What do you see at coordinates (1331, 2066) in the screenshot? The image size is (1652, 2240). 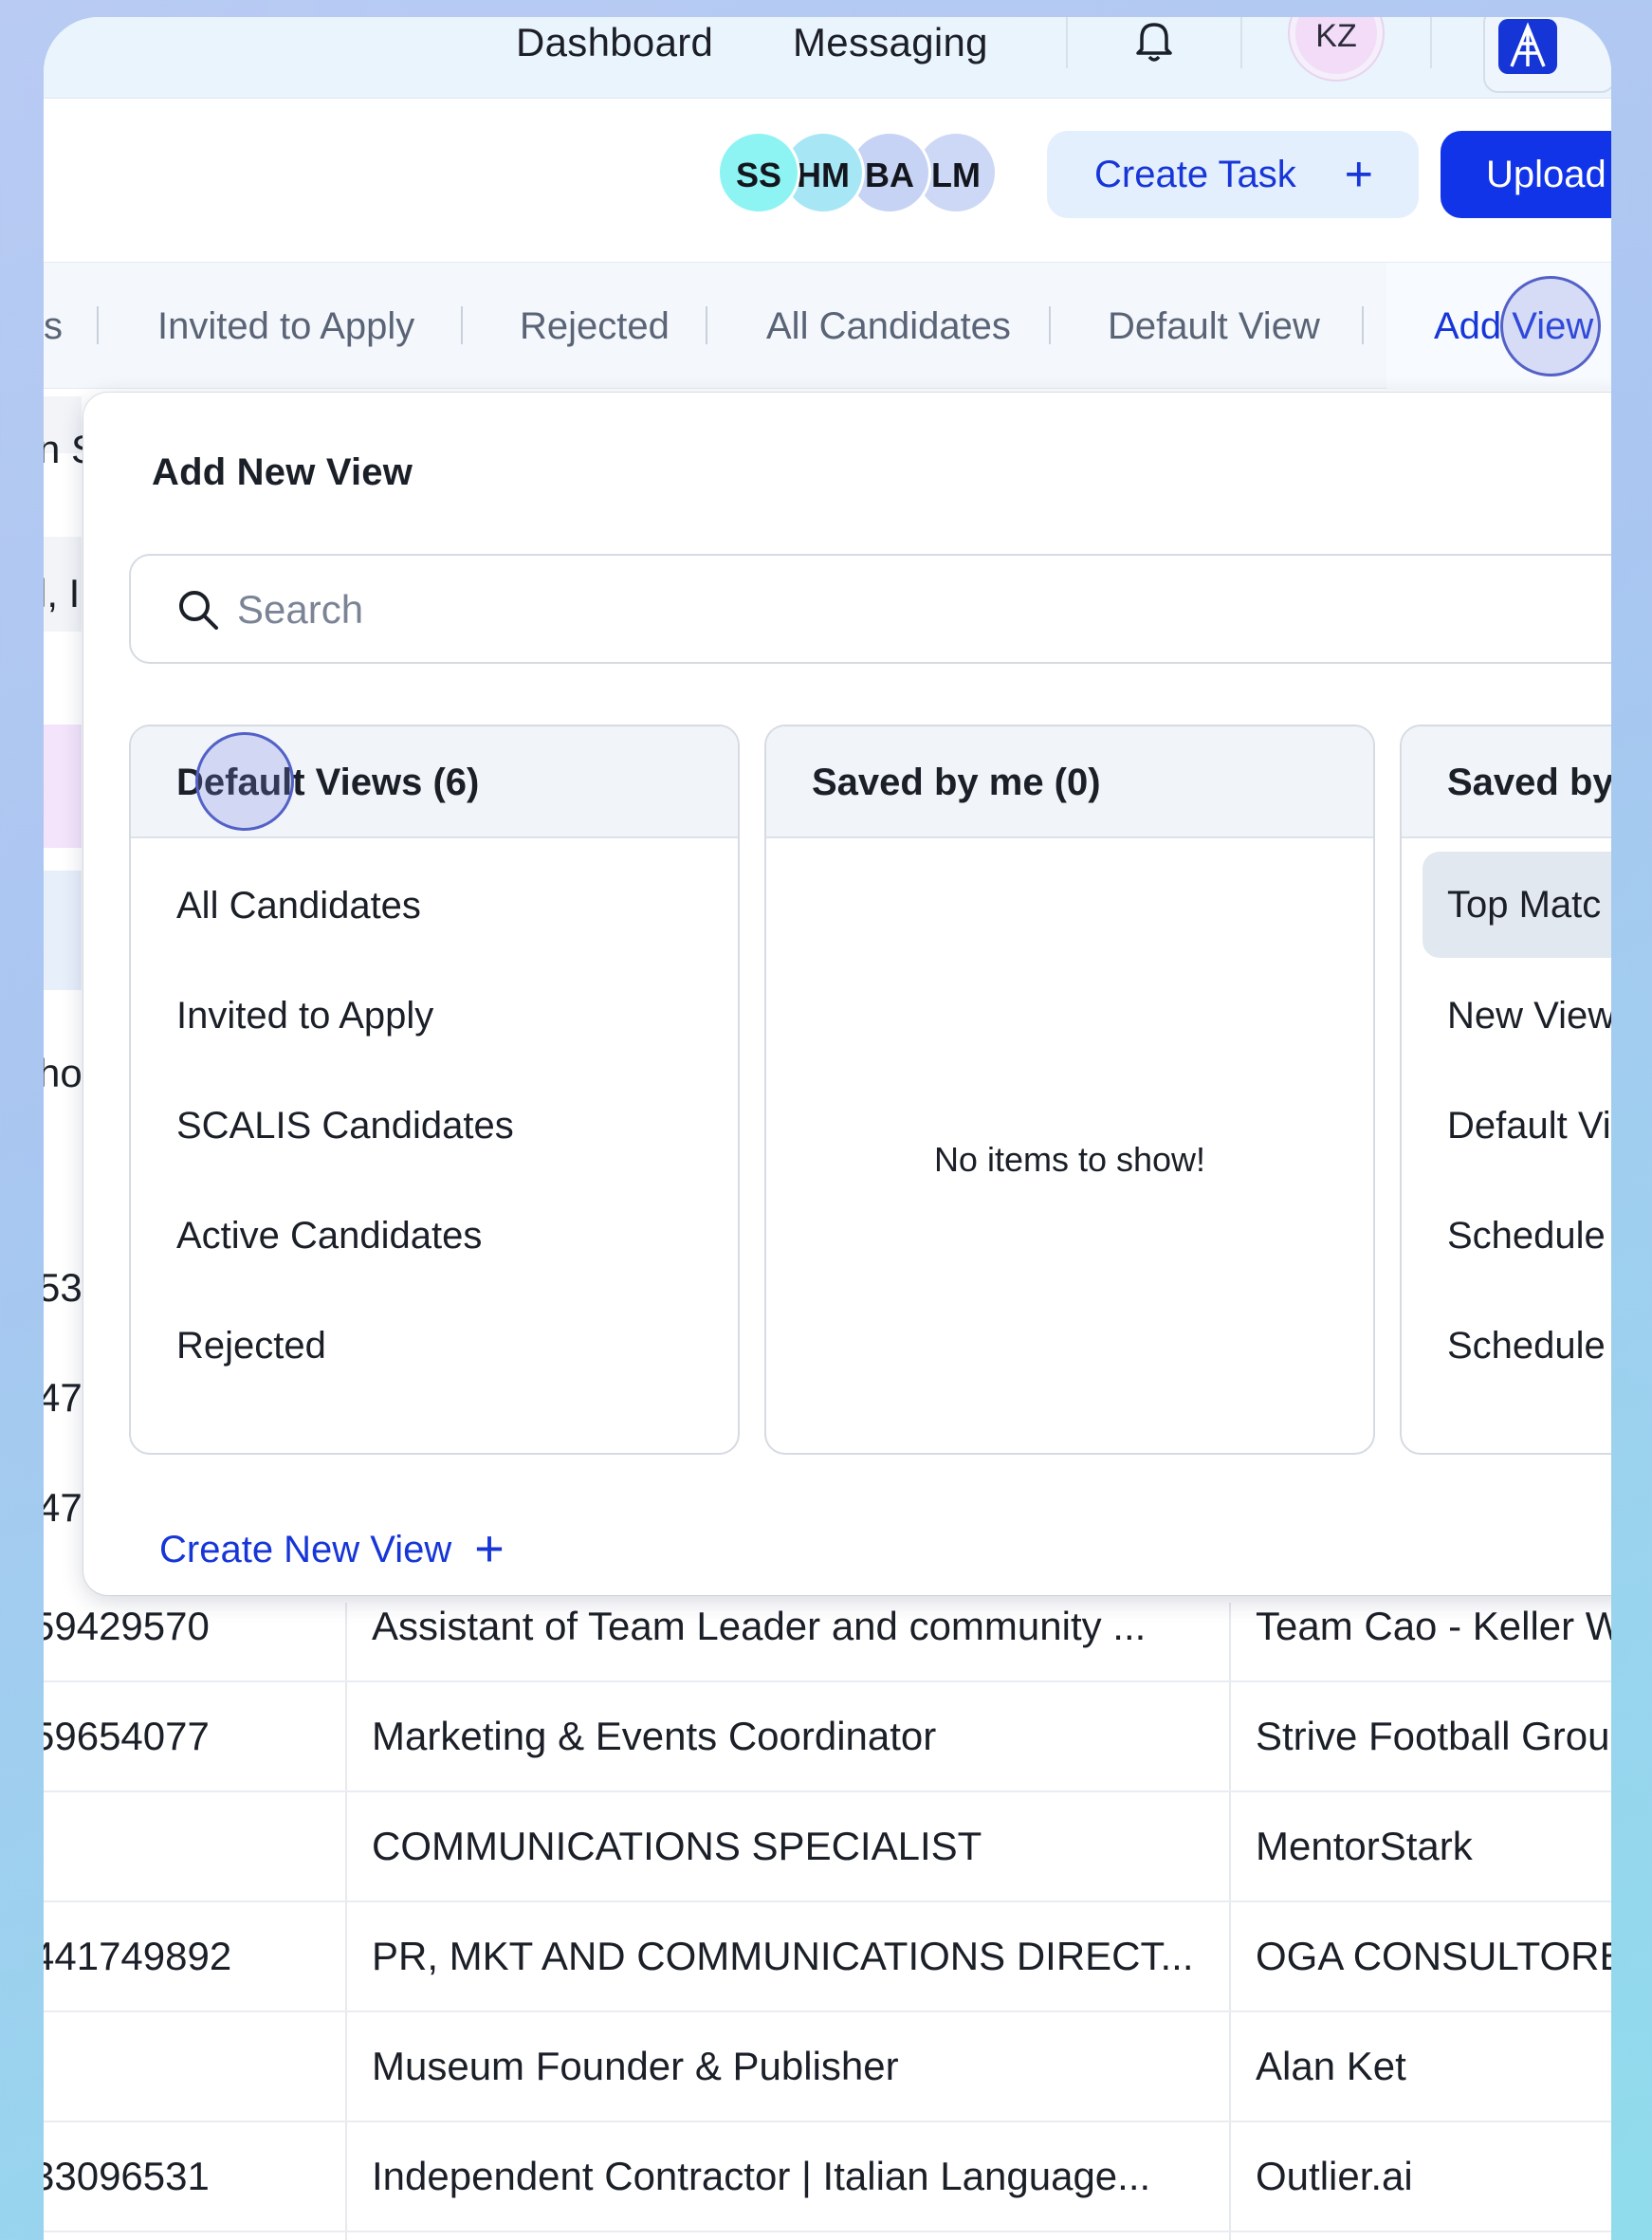 I see `table-cell-company: Alan Ket` at bounding box center [1331, 2066].